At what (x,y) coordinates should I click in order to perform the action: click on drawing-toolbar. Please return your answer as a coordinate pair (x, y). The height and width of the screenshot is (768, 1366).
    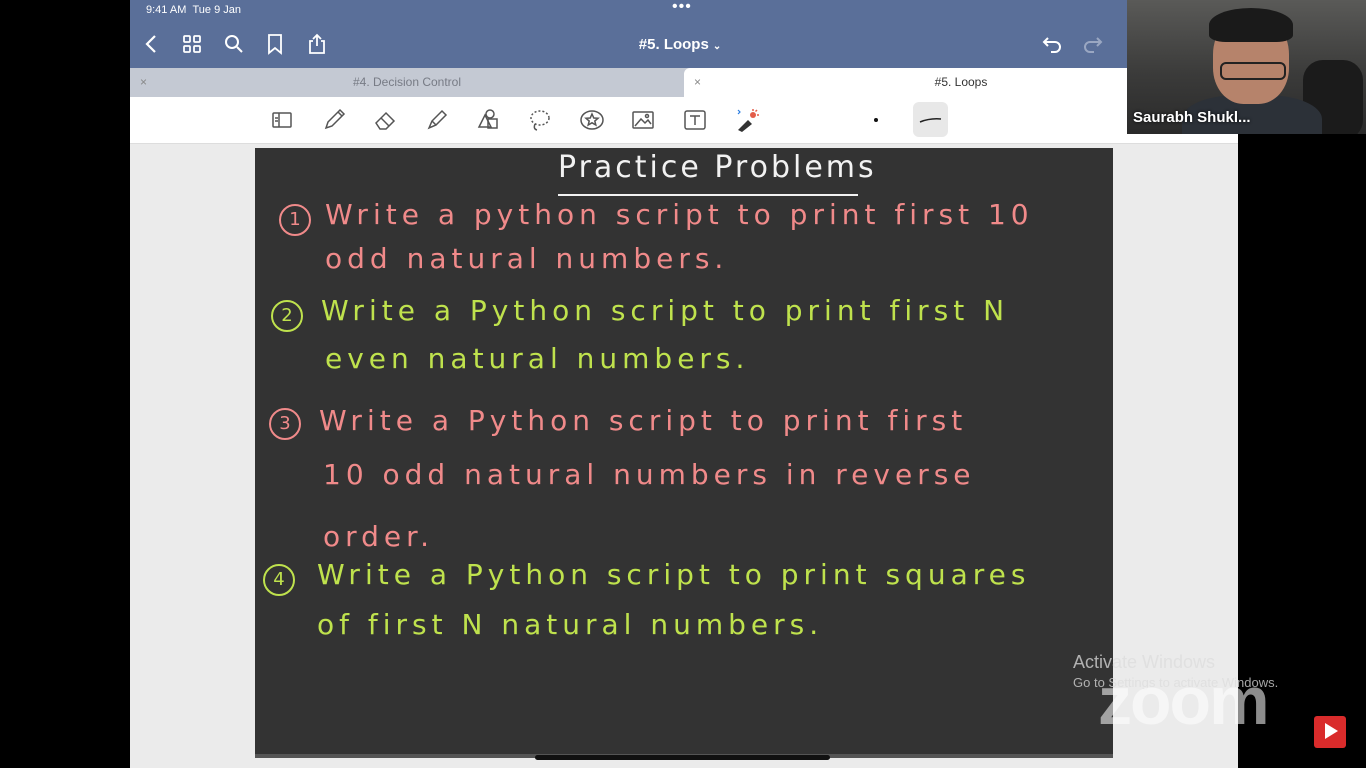
    Looking at the image, I should click on (684, 120).